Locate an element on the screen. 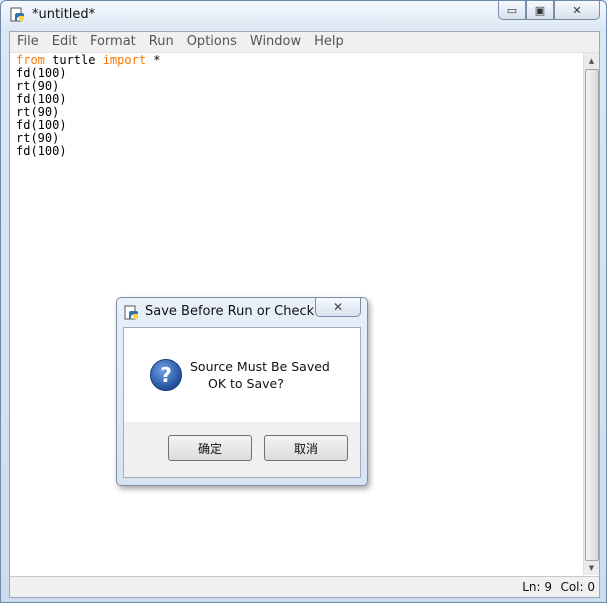  status-bar: Ln: 9 Col: 0 is located at coordinates (304, 586).